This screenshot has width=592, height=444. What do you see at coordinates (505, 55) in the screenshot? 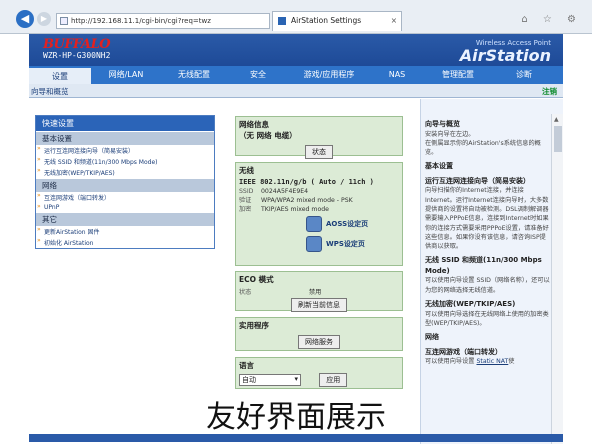
I see `brand-title: AirStation` at bounding box center [505, 55].